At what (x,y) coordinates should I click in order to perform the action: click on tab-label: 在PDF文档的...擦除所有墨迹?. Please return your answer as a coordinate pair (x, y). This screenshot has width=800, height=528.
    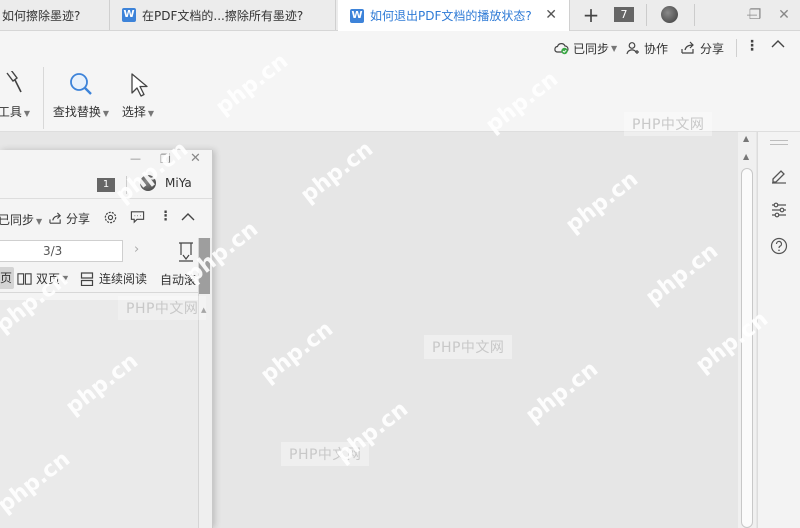
    Looking at the image, I should click on (223, 15).